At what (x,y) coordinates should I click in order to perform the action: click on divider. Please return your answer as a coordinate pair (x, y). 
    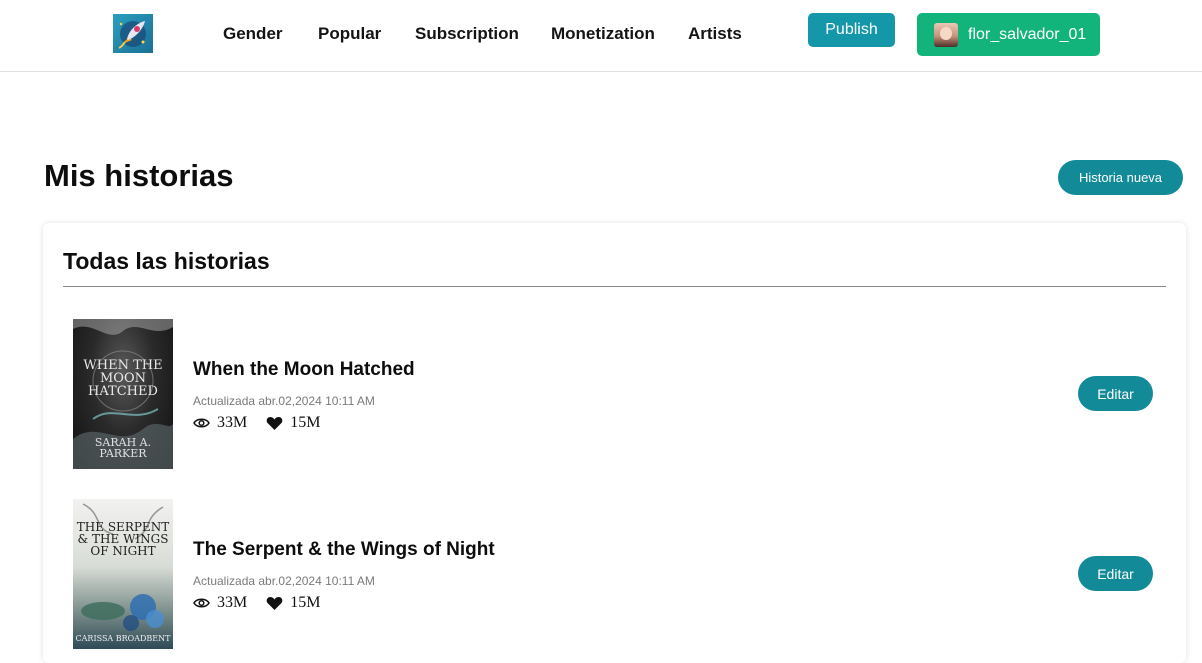
    Looking at the image, I should click on (614, 286).